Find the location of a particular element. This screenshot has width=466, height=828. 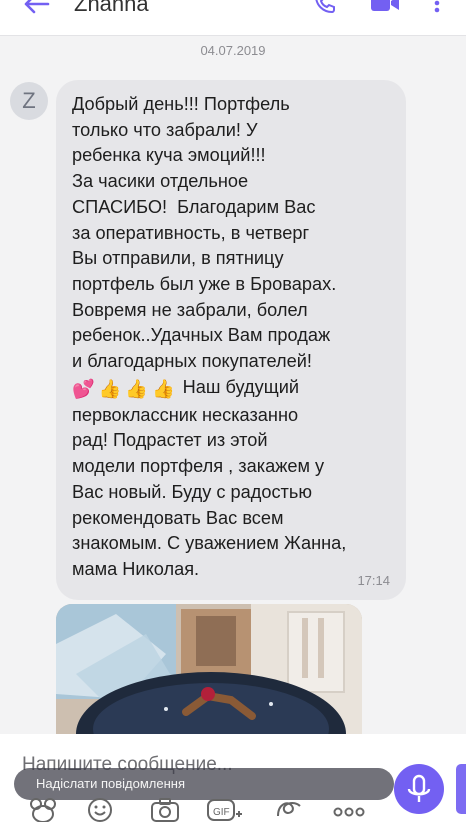

emoji-icon is located at coordinates (100, 809).